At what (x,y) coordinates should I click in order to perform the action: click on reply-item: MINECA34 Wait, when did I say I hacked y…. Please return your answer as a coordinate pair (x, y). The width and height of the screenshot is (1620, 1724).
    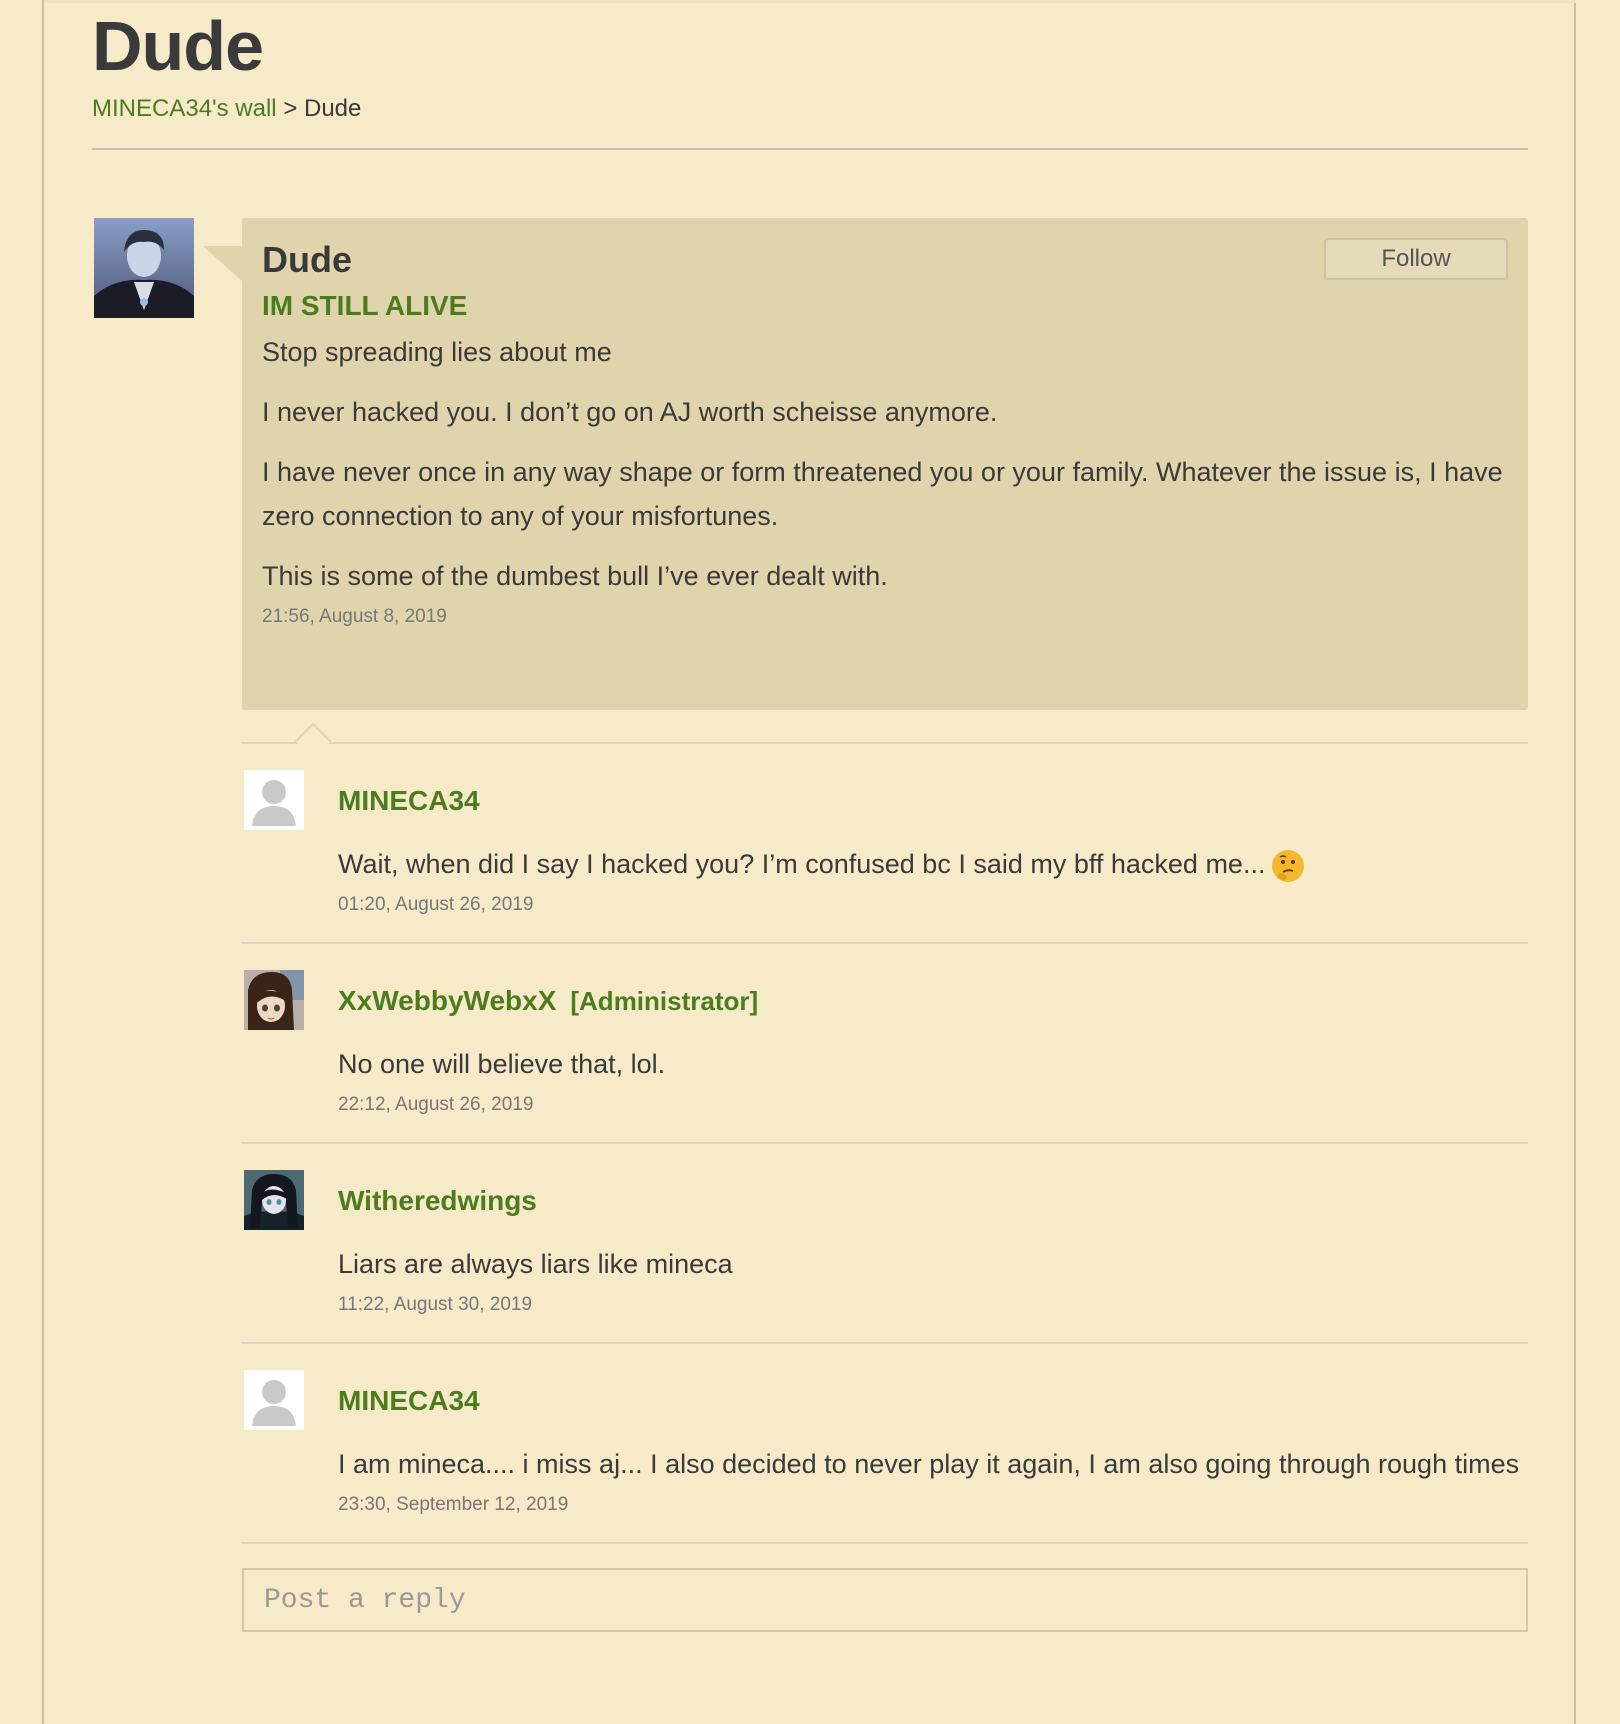
    Looking at the image, I should click on (885, 844).